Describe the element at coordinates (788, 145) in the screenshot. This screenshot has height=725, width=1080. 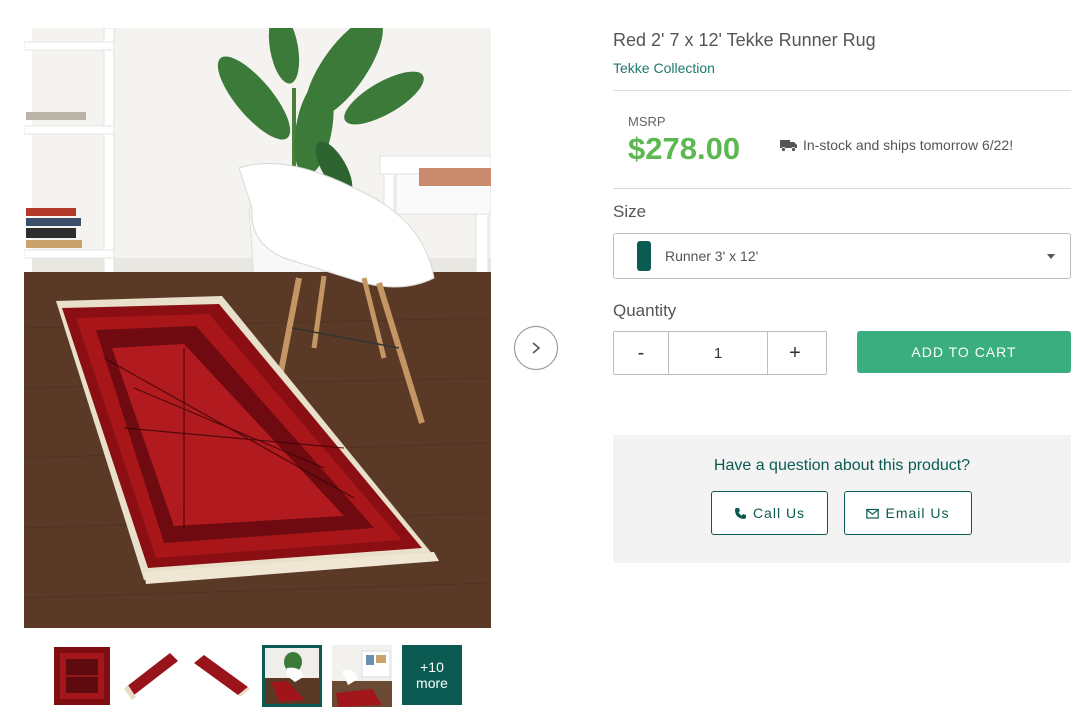
I see `truck-icon` at that location.